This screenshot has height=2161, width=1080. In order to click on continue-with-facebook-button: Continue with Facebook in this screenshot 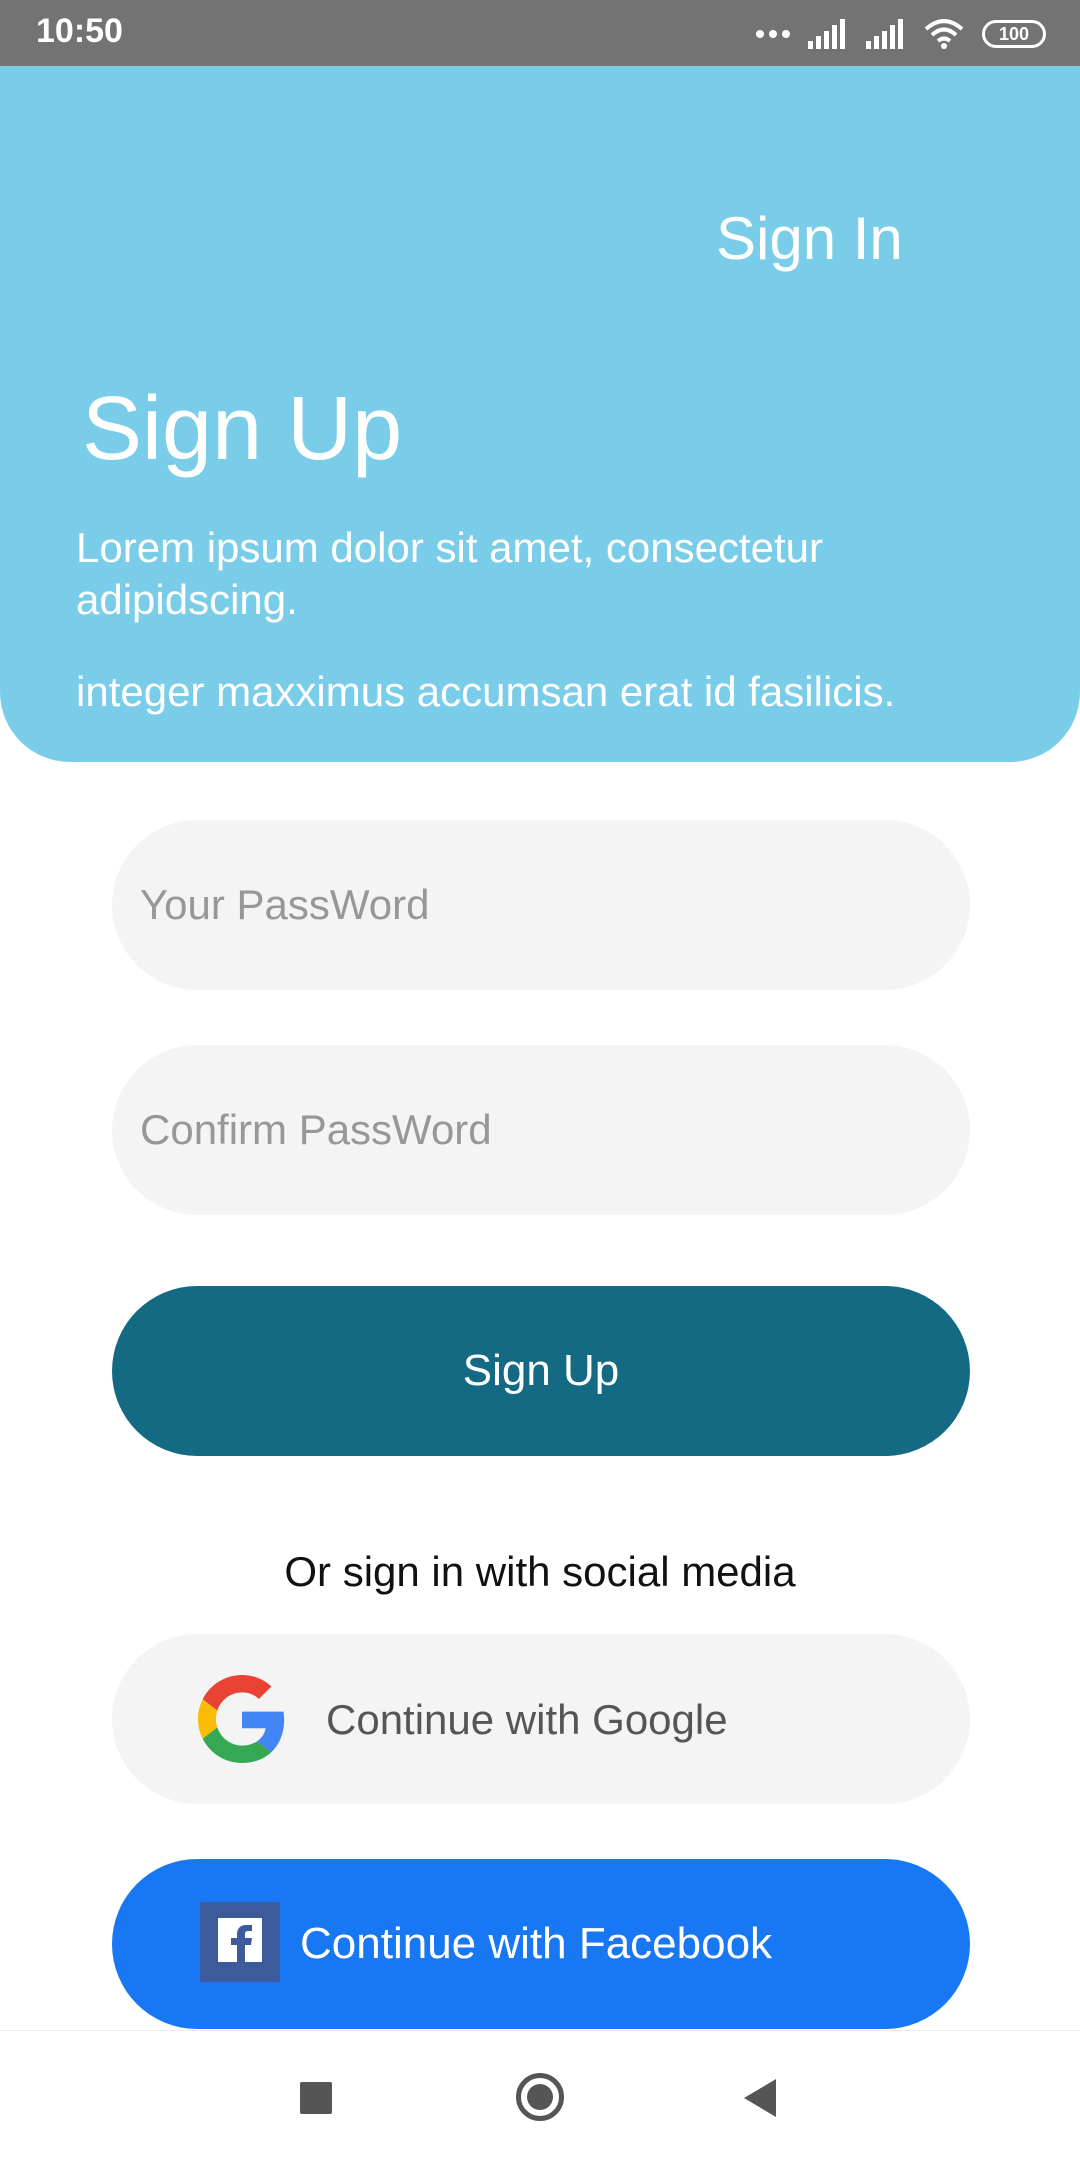, I will do `click(541, 1944)`.